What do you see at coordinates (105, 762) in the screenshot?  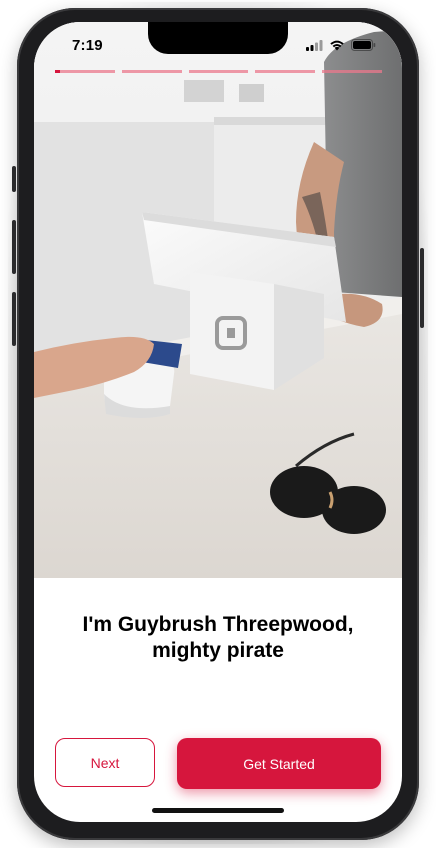 I see `next-button: Next` at bounding box center [105, 762].